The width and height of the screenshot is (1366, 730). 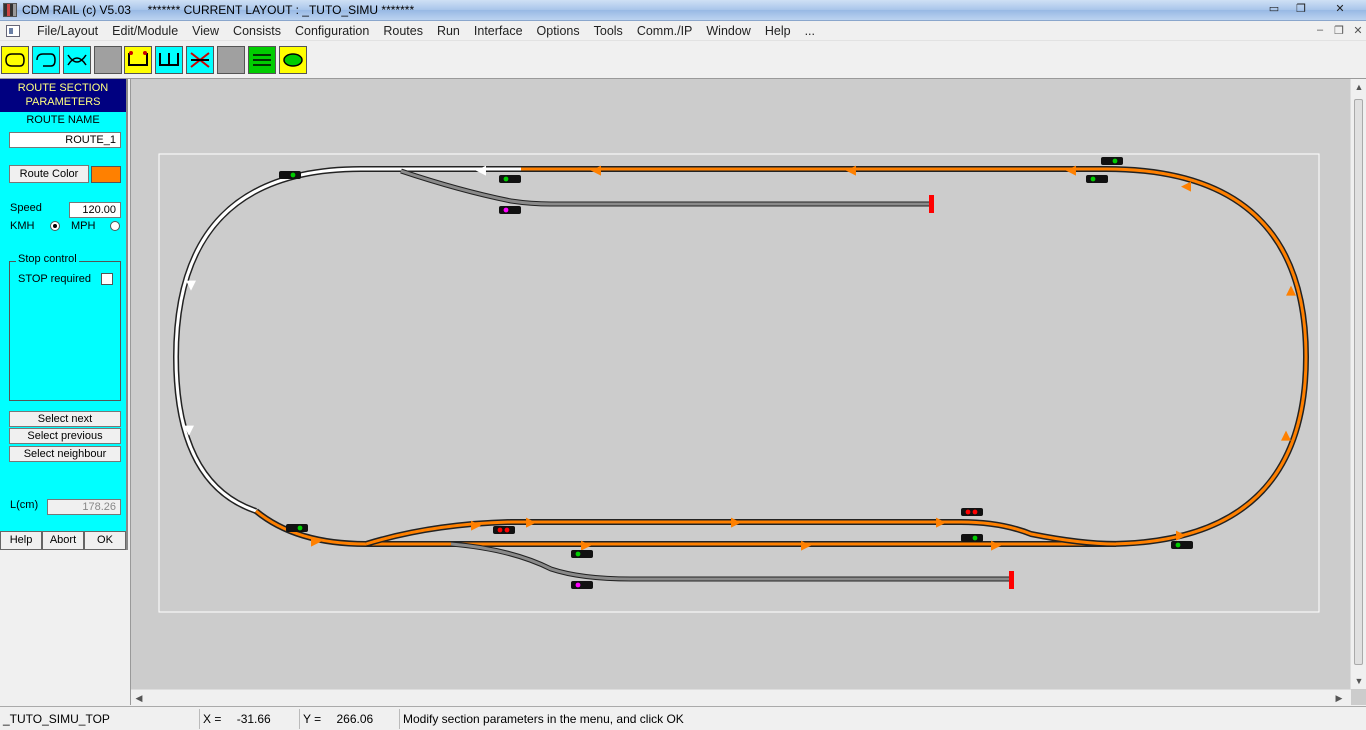 I want to click on speed-field: 120.00, so click(x=95, y=210).